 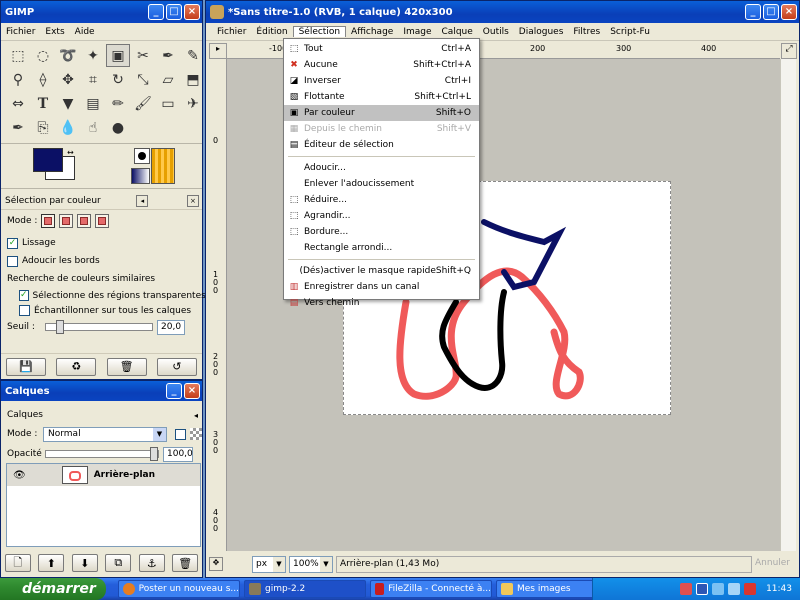 I want to click on image-menu-affichage: Affichage, so click(x=372, y=32).